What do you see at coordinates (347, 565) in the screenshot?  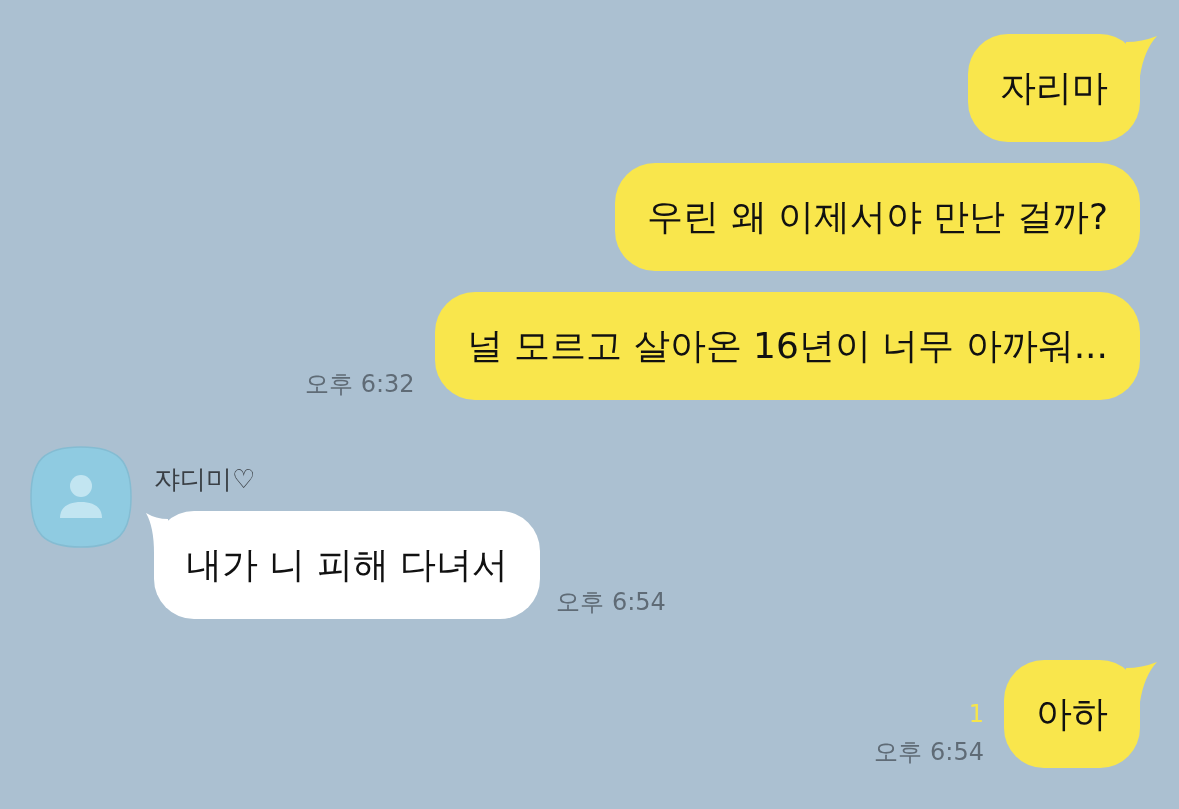 I see `message-bubble: 내가 니 피해 다녀서` at bounding box center [347, 565].